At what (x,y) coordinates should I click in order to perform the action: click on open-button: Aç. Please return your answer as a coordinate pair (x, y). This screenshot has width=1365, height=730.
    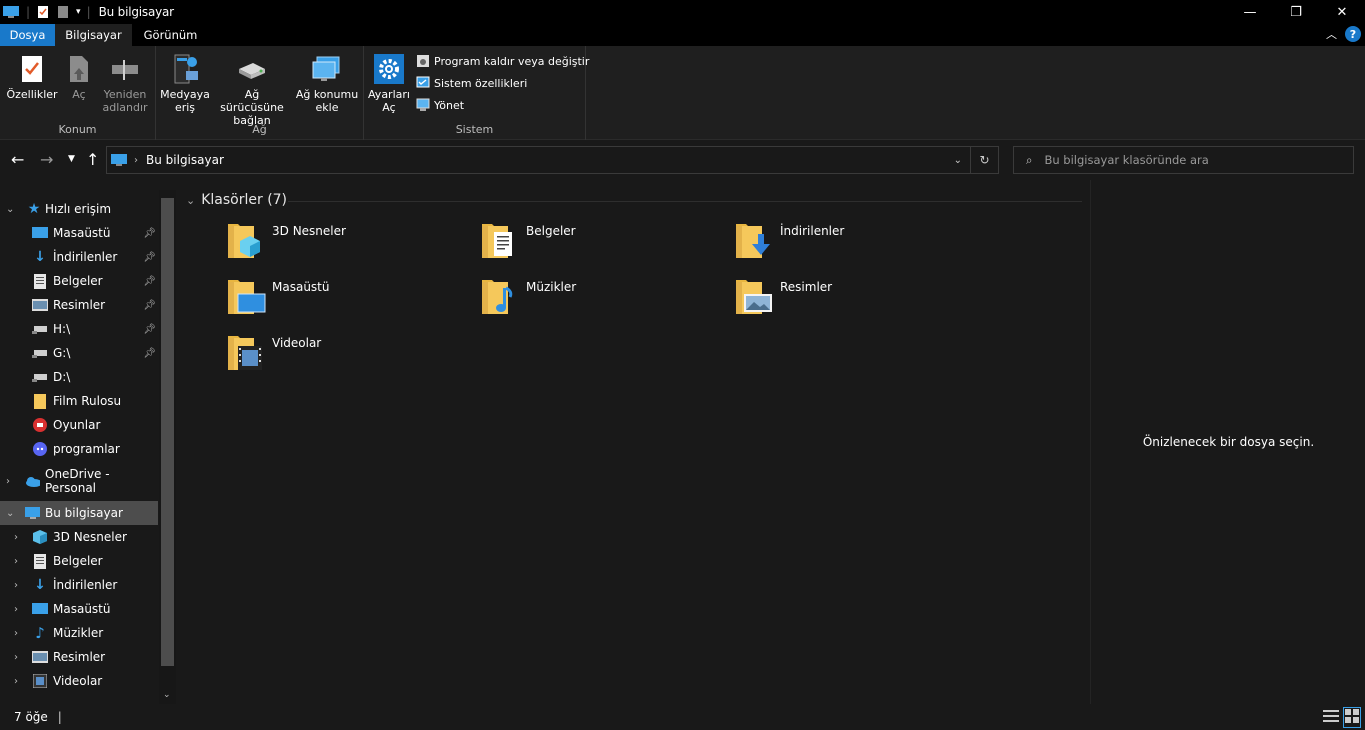
    Looking at the image, I should click on (79, 76).